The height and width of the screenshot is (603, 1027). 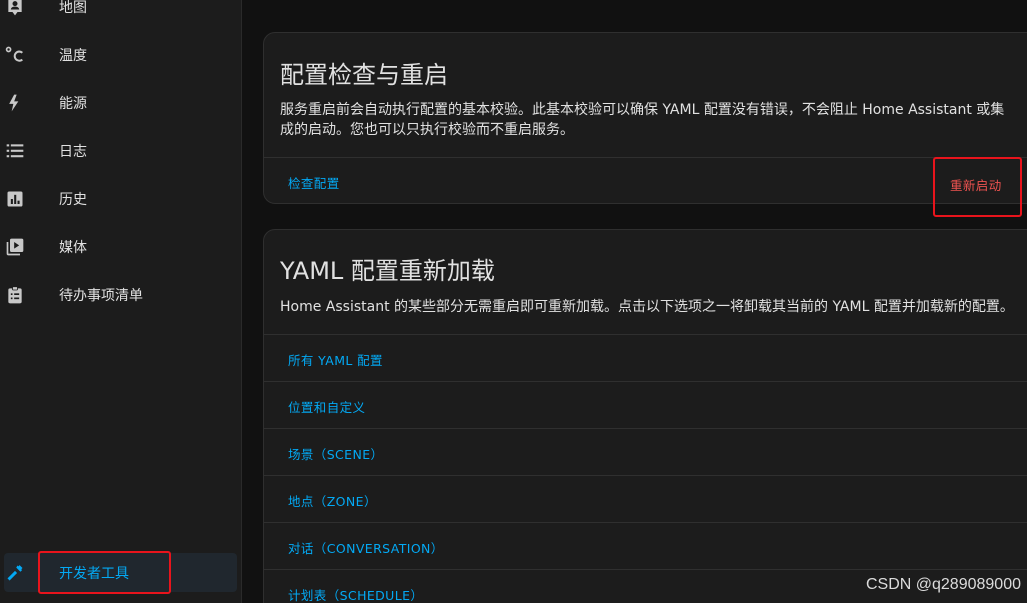 I want to click on sidebar-item-label: 能源, so click(x=73, y=104).